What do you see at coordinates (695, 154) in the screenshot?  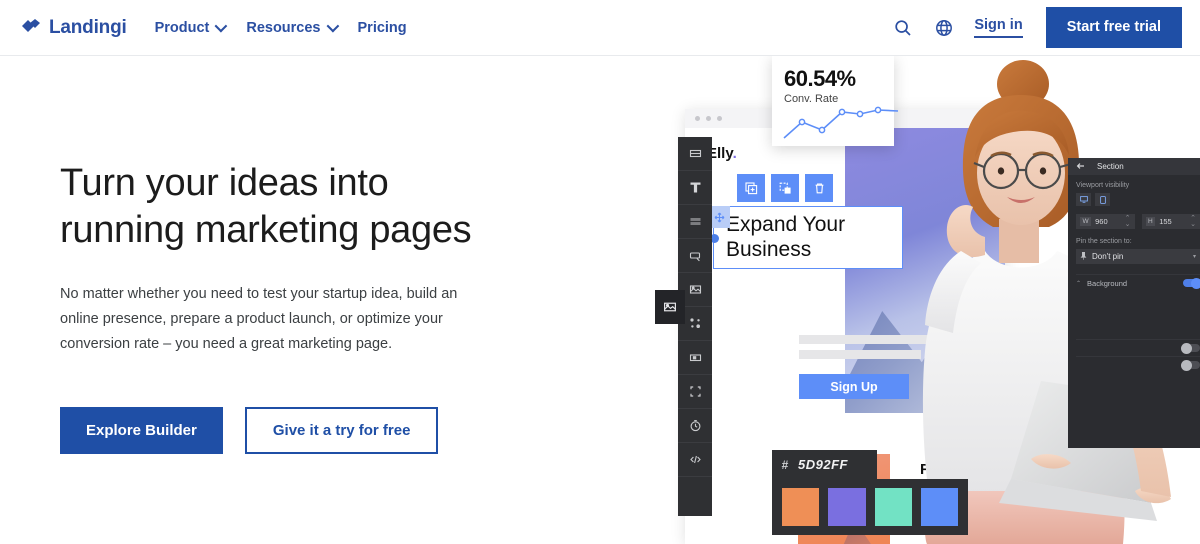 I see `sidebar-item-section` at bounding box center [695, 154].